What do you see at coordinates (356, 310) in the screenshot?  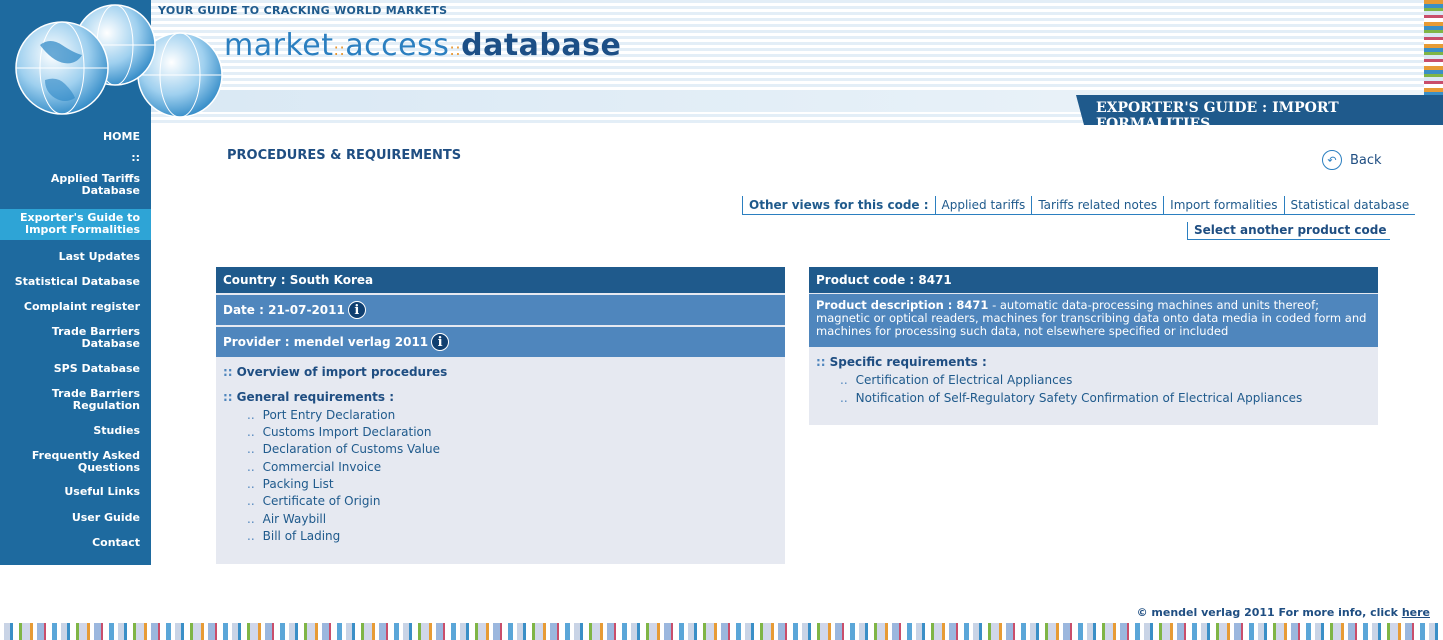 I see `date-info-icon: i` at bounding box center [356, 310].